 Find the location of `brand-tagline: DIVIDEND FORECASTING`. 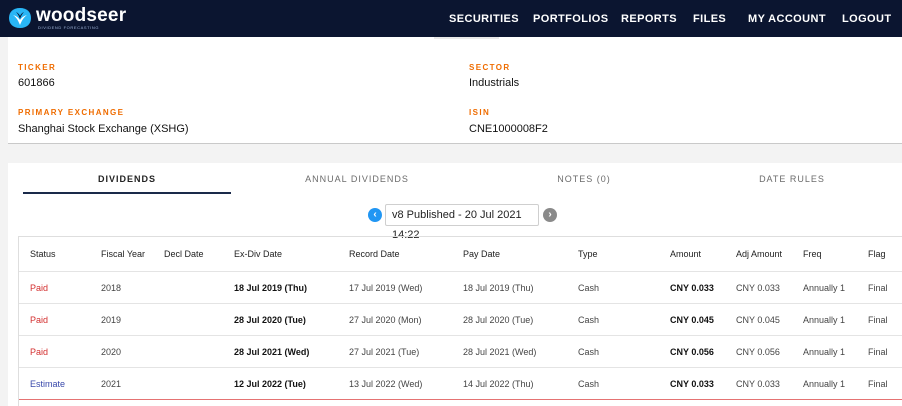

brand-tagline: DIVIDEND FORECASTING is located at coordinates (69, 27).